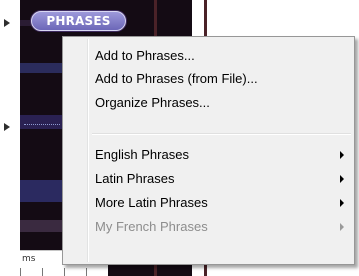 This screenshot has height=276, width=359. Describe the element at coordinates (142, 154) in the screenshot. I see `menu-item-label: English Phrases` at that location.